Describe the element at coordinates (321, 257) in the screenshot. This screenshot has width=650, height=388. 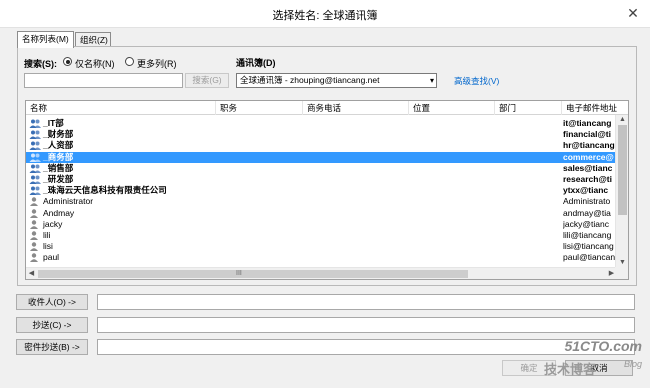
I see `list-item: paul paul@tiancan` at that location.